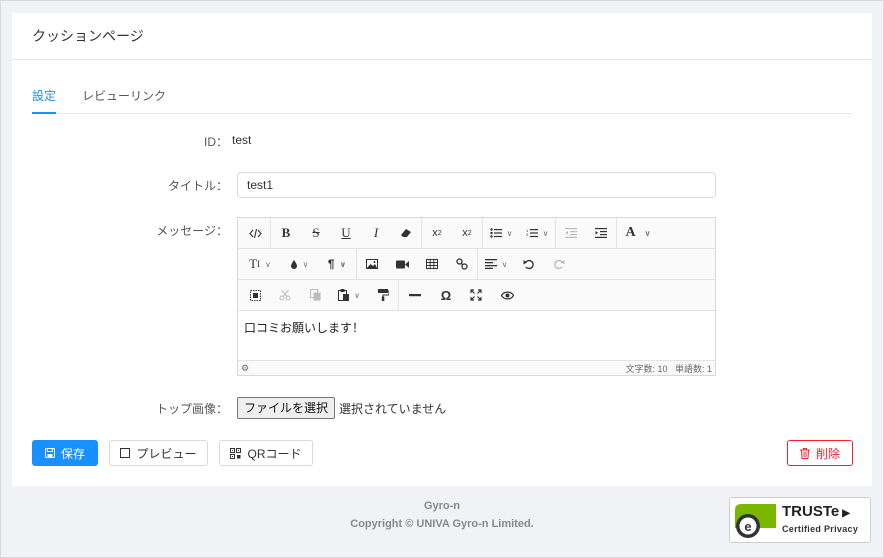  Describe the element at coordinates (476, 337) in the screenshot. I see `editor-content: 口コミお願いします！` at that location.